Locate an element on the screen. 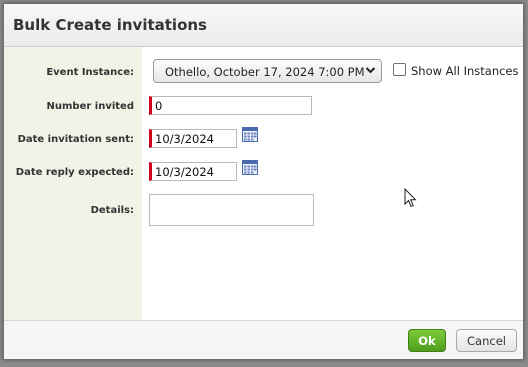 The image size is (528, 367). details-label: Details: is located at coordinates (112, 210).